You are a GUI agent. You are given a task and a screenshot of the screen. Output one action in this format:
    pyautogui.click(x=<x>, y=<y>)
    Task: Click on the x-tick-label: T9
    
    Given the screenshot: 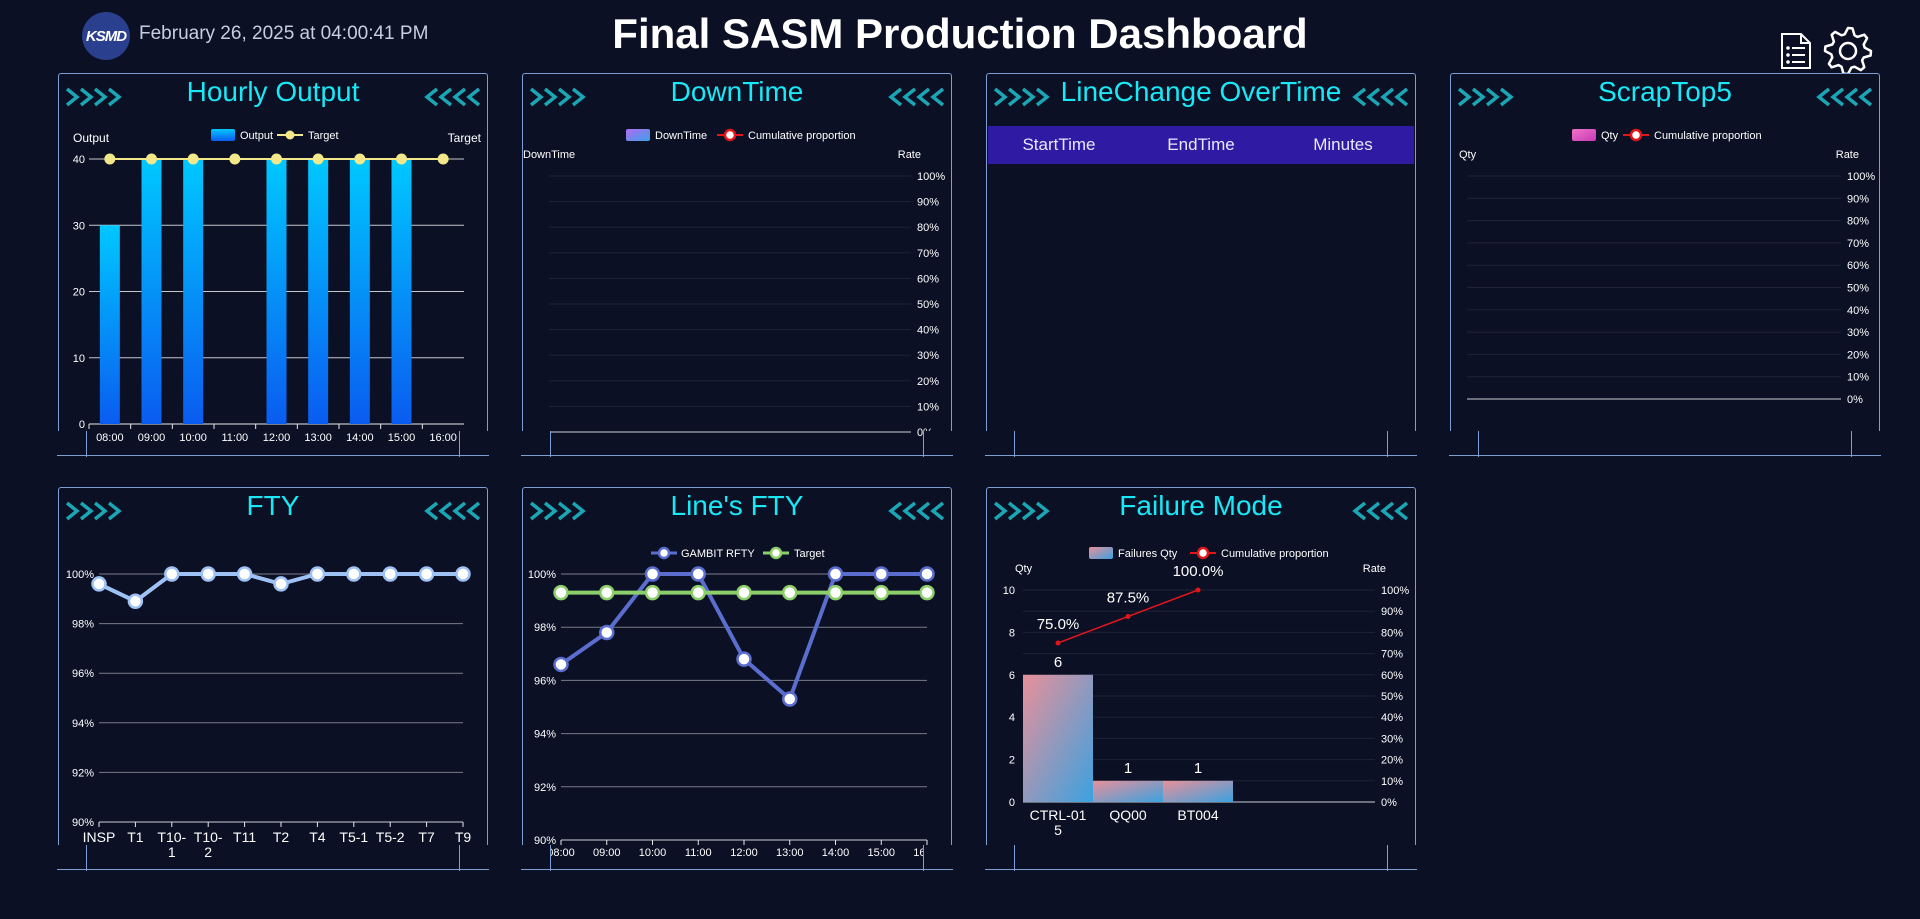 What is the action you would take?
    pyautogui.click(x=463, y=837)
    